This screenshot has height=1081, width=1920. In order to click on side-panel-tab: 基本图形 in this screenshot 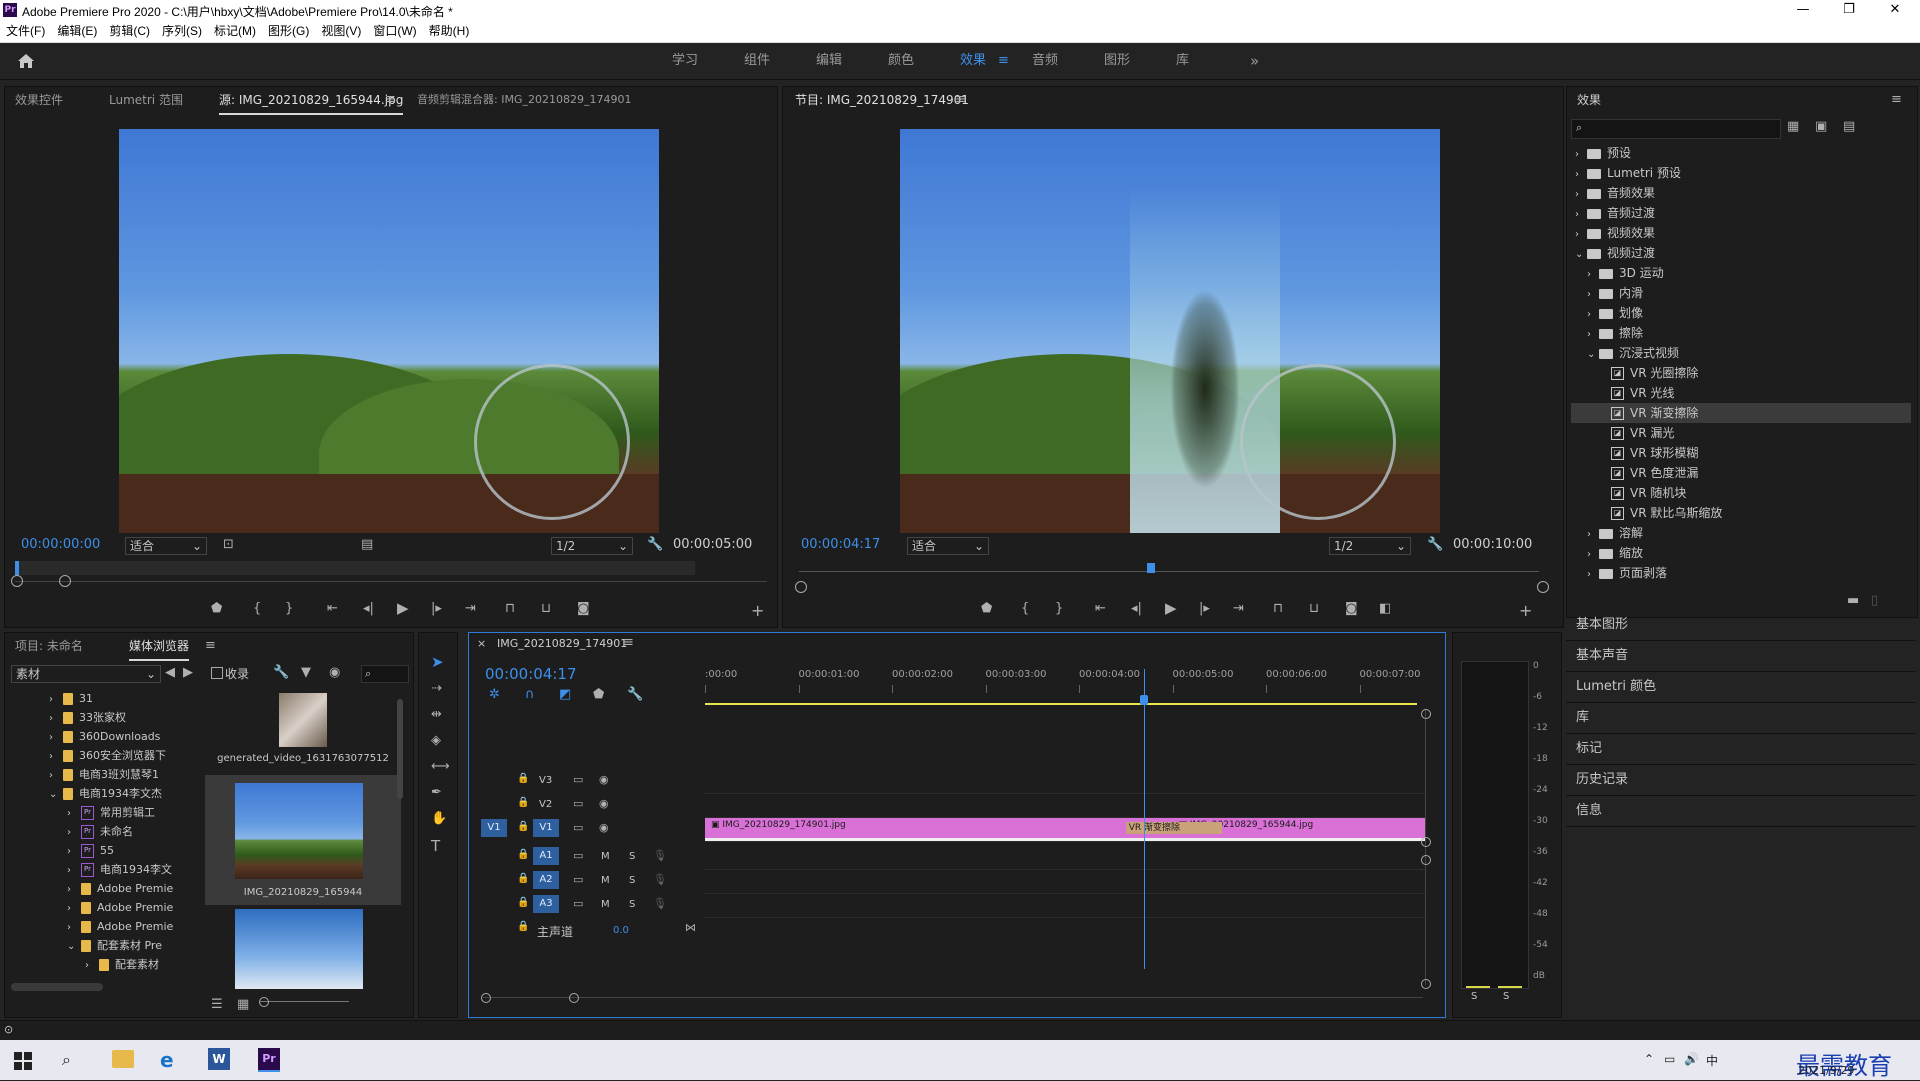, I will do `click(1741, 625)`.